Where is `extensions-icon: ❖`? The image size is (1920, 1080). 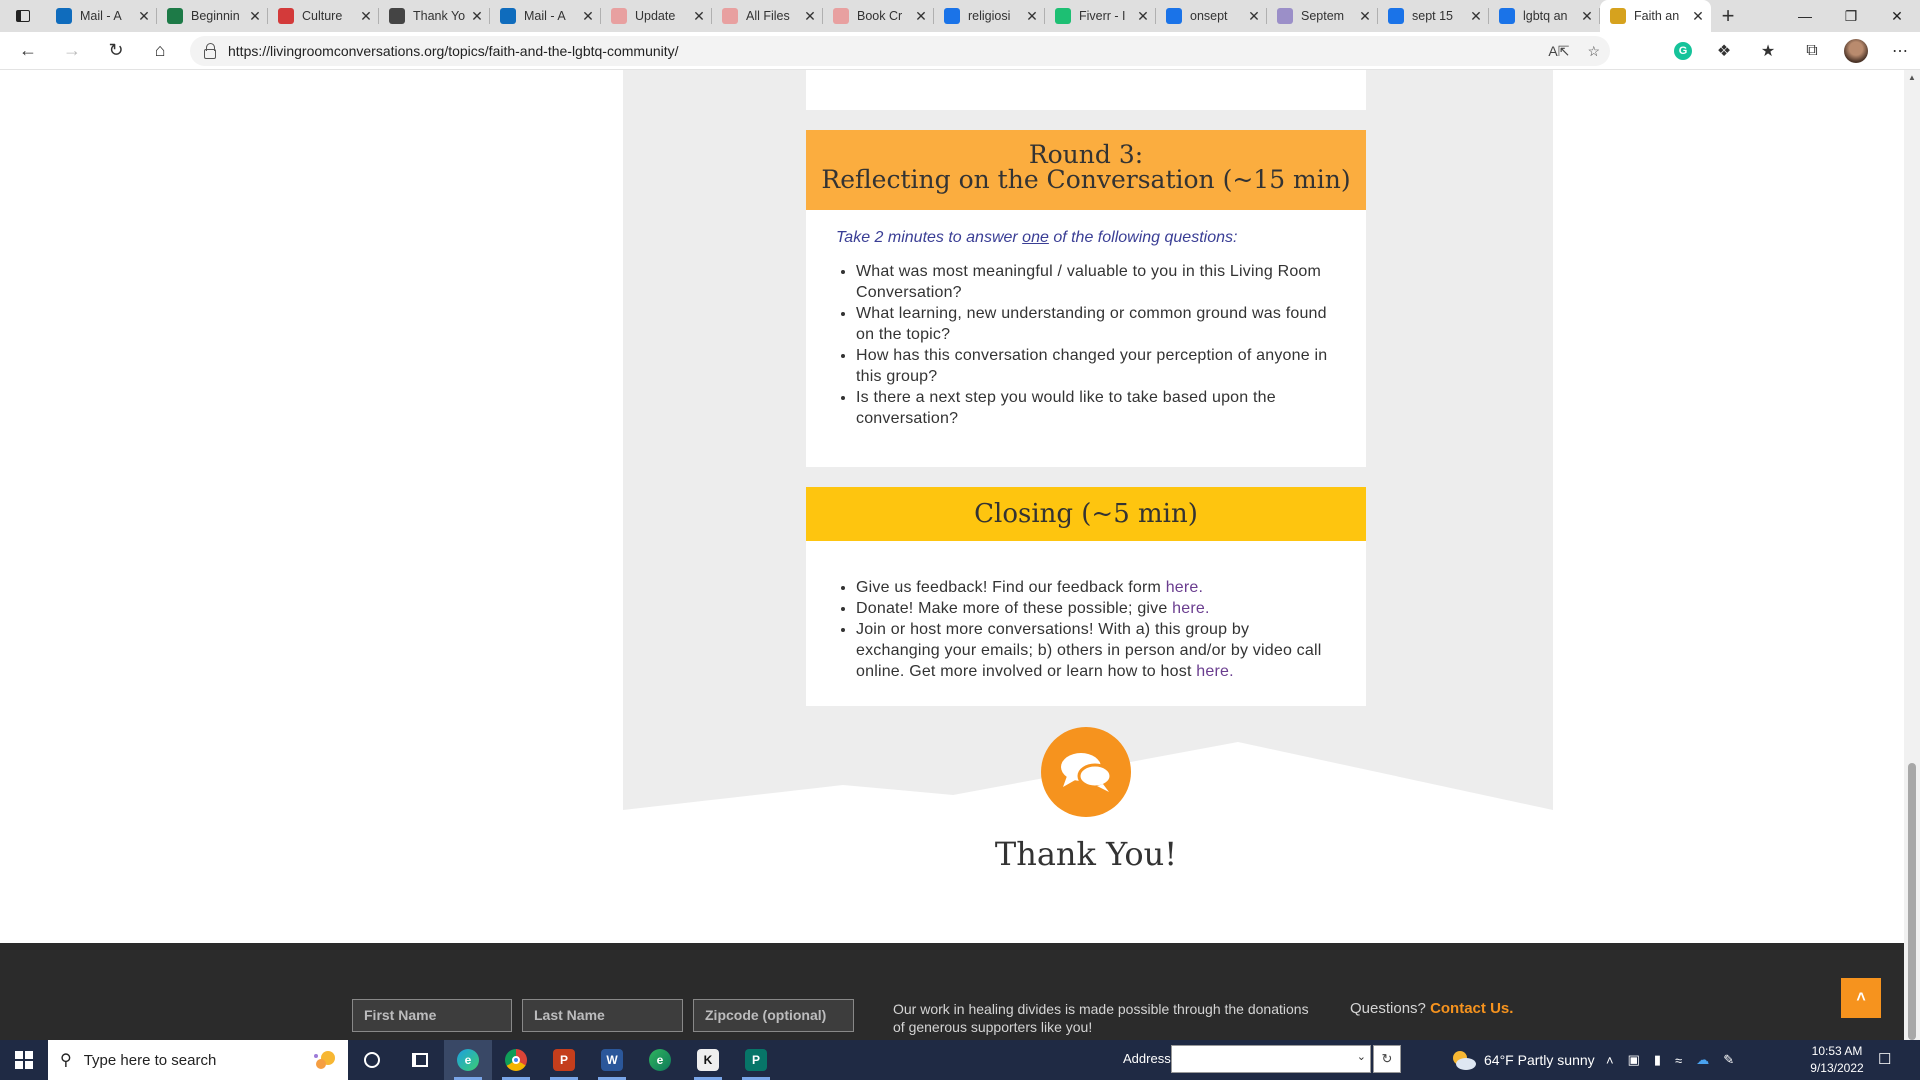 extensions-icon: ❖ is located at coordinates (1724, 51).